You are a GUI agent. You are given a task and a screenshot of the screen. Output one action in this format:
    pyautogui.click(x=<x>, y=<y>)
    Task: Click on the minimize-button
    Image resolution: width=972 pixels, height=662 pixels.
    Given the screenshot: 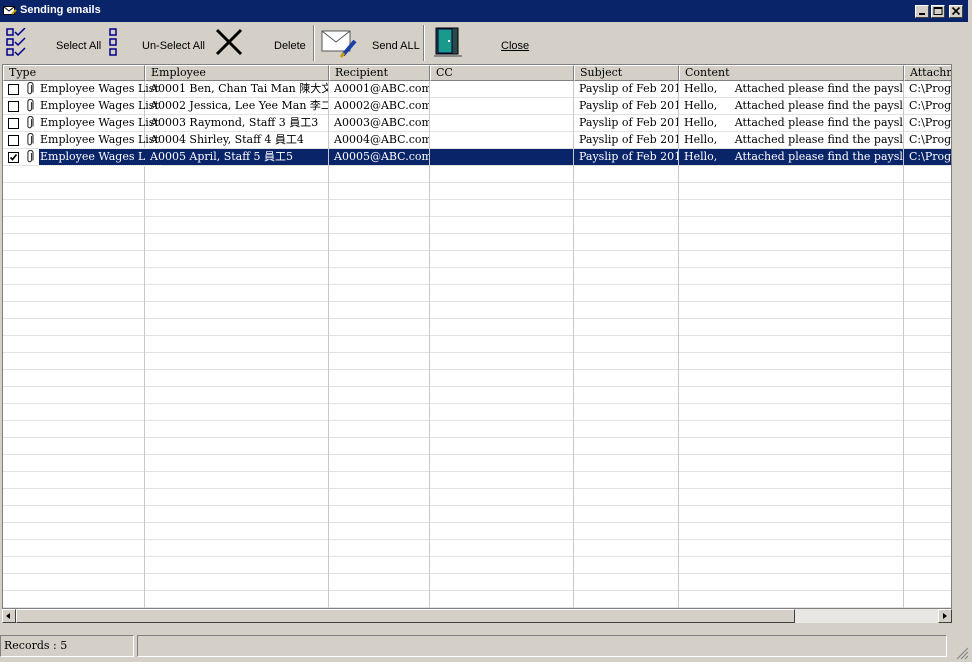 What is the action you would take?
    pyautogui.click(x=922, y=11)
    